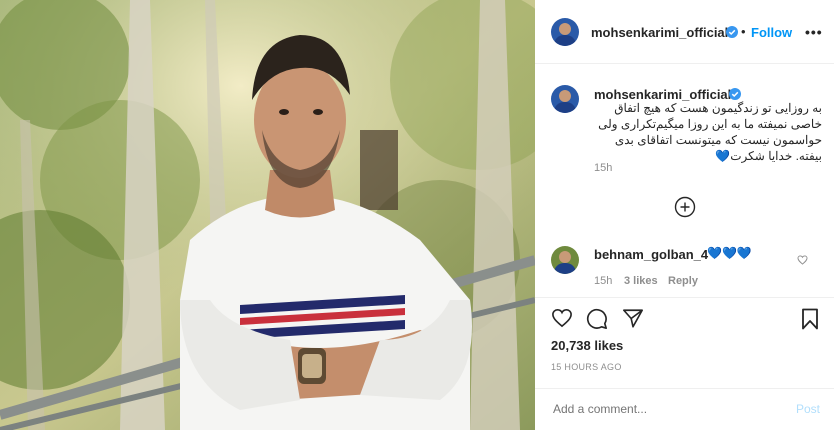 The width and height of the screenshot is (834, 432). I want to click on save-bookmark-icon, so click(810, 319).